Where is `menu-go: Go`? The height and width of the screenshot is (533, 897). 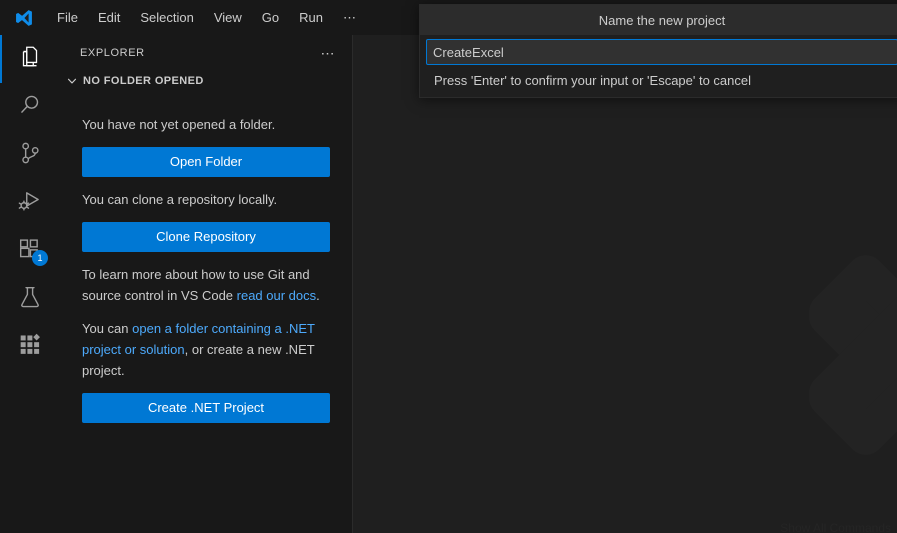 menu-go: Go is located at coordinates (270, 17).